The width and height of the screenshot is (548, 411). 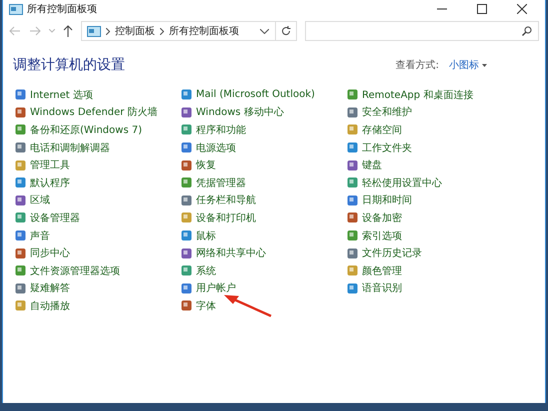 What do you see at coordinates (98, 289) in the screenshot?
I see `control-panel-item: 疑难解答` at bounding box center [98, 289].